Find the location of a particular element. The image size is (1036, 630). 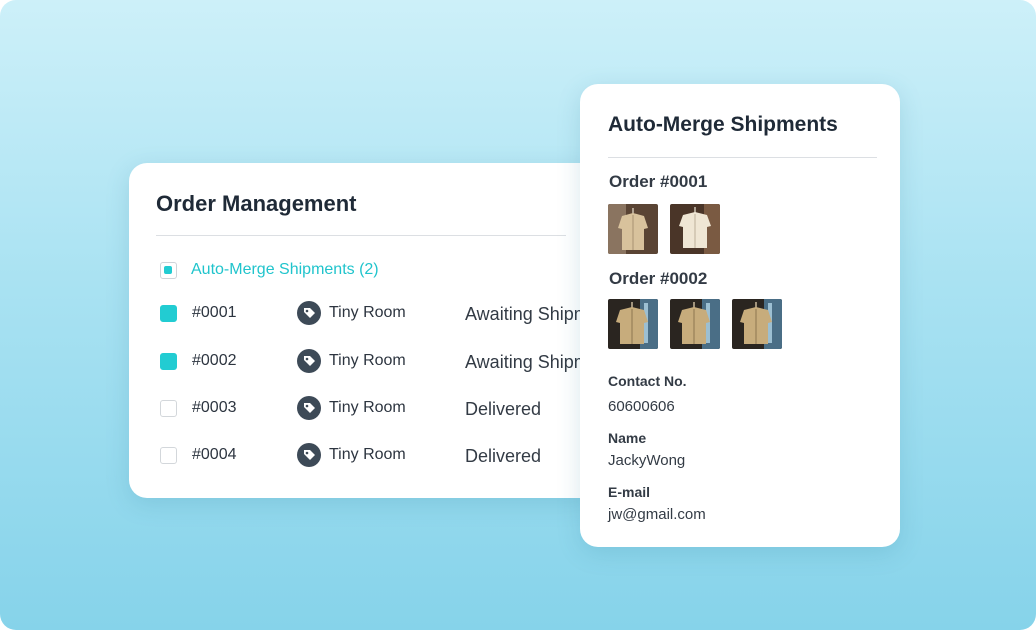

order-row: #0004 Tiny Room Delivered is located at coordinates (379, 456).